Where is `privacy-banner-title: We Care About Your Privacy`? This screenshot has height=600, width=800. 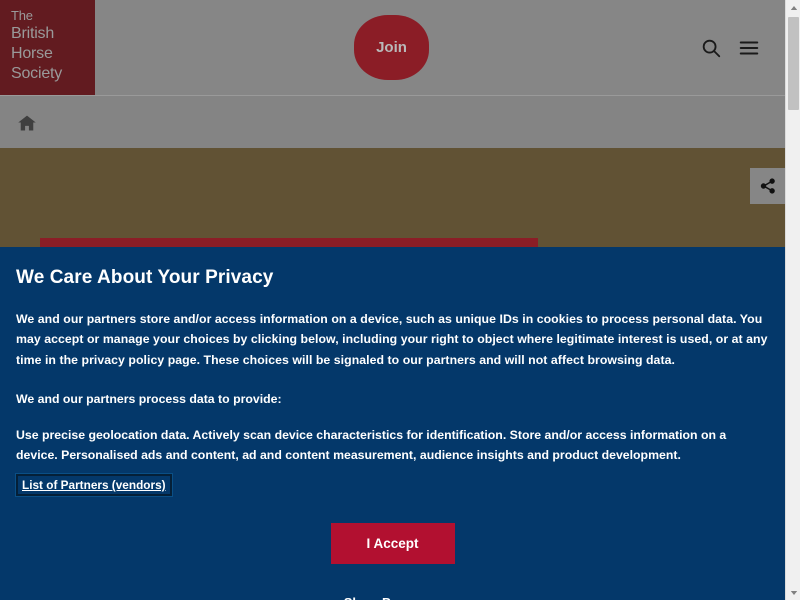 privacy-banner-title: We Care About Your Privacy is located at coordinates (145, 277).